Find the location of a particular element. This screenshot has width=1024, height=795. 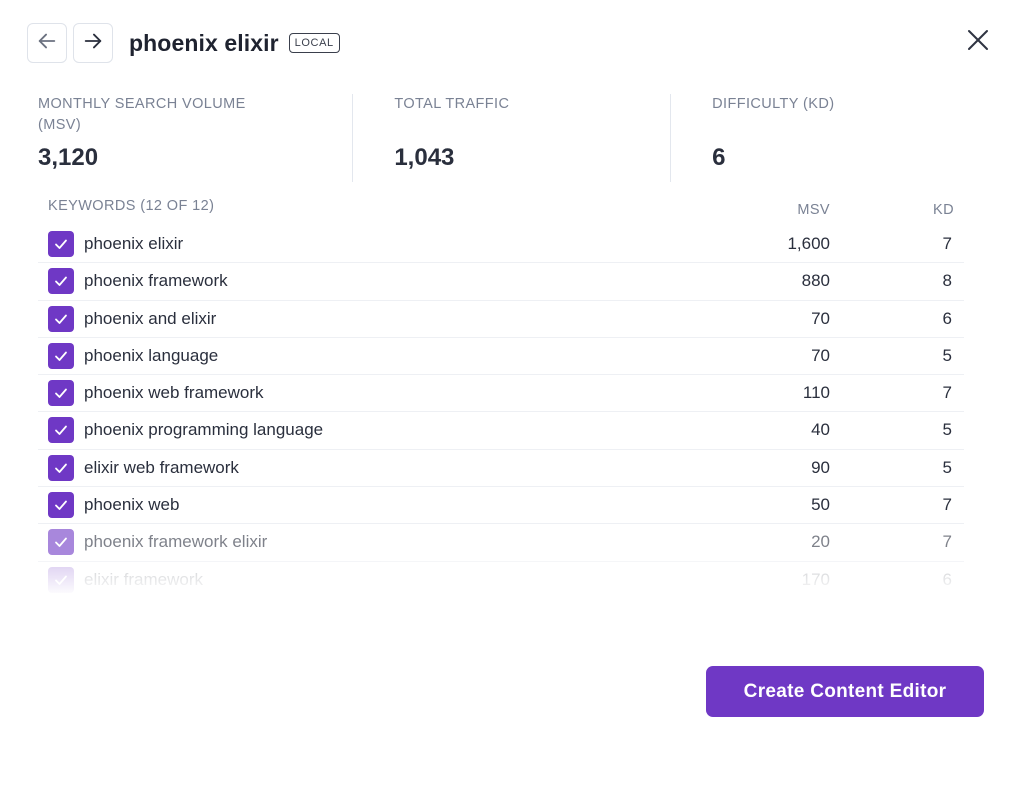

keyword-row: phoenix and elixir 70 6 is located at coordinates (501, 319).